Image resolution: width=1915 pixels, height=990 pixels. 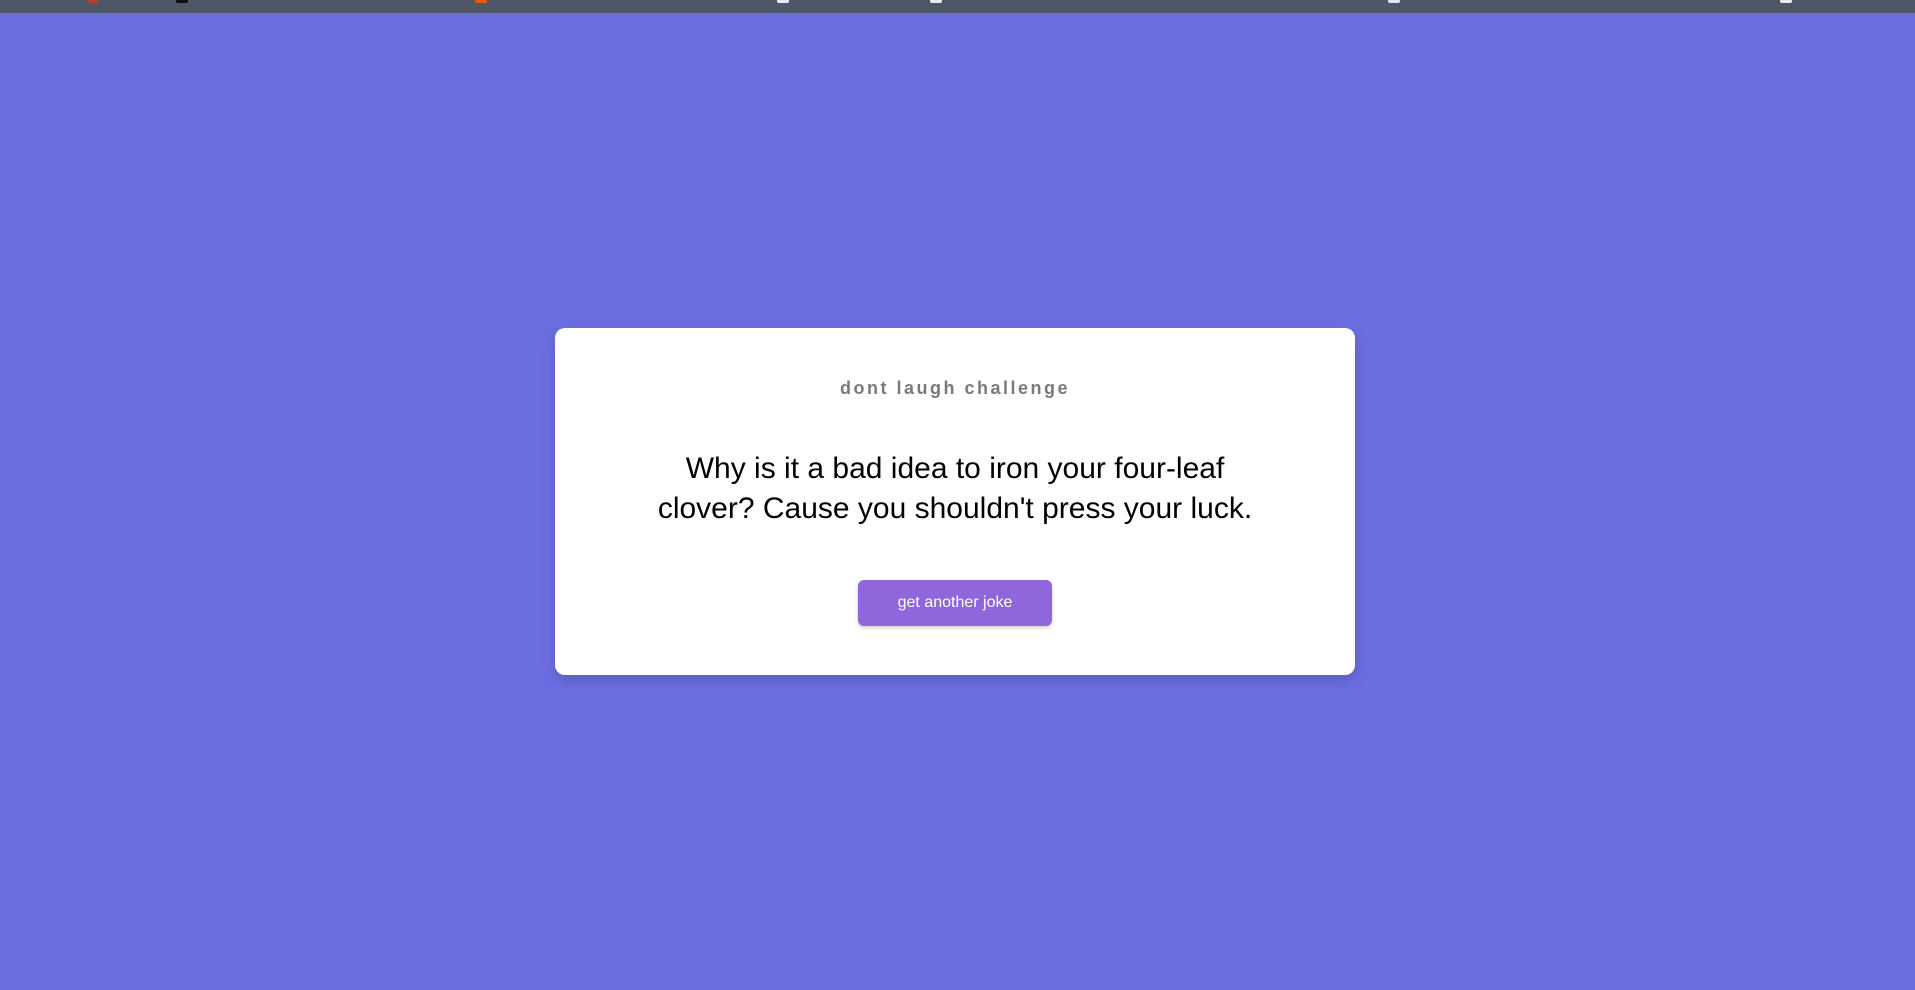 I want to click on card-title: dont laugh challenge, so click(x=954, y=388).